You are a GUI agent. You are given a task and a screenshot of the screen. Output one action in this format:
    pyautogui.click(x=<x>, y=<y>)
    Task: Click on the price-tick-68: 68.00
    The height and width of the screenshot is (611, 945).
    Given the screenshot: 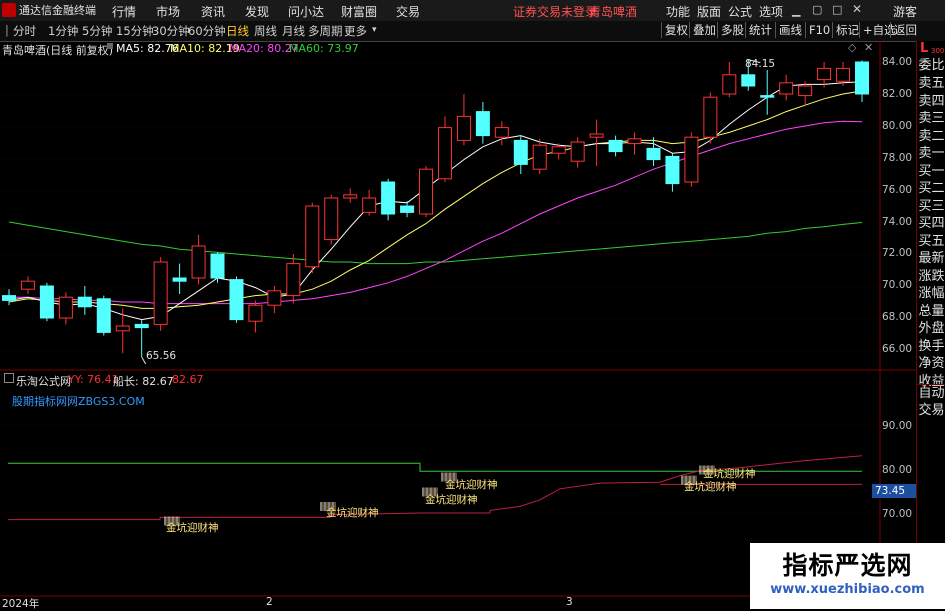 What is the action you would take?
    pyautogui.click(x=897, y=317)
    